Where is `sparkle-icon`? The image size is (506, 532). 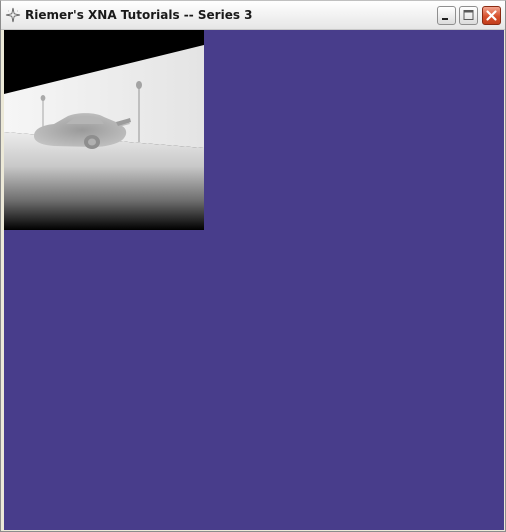 sparkle-icon is located at coordinates (13, 15).